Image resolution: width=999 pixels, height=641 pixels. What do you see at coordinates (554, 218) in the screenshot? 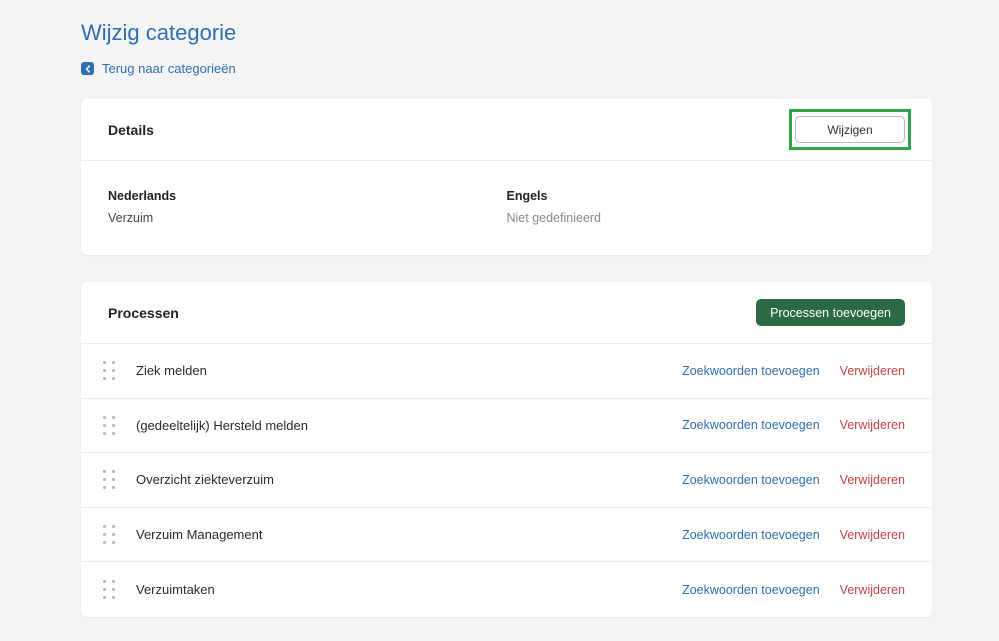
I see `details-value-english: Niet gedefinieerd` at bounding box center [554, 218].